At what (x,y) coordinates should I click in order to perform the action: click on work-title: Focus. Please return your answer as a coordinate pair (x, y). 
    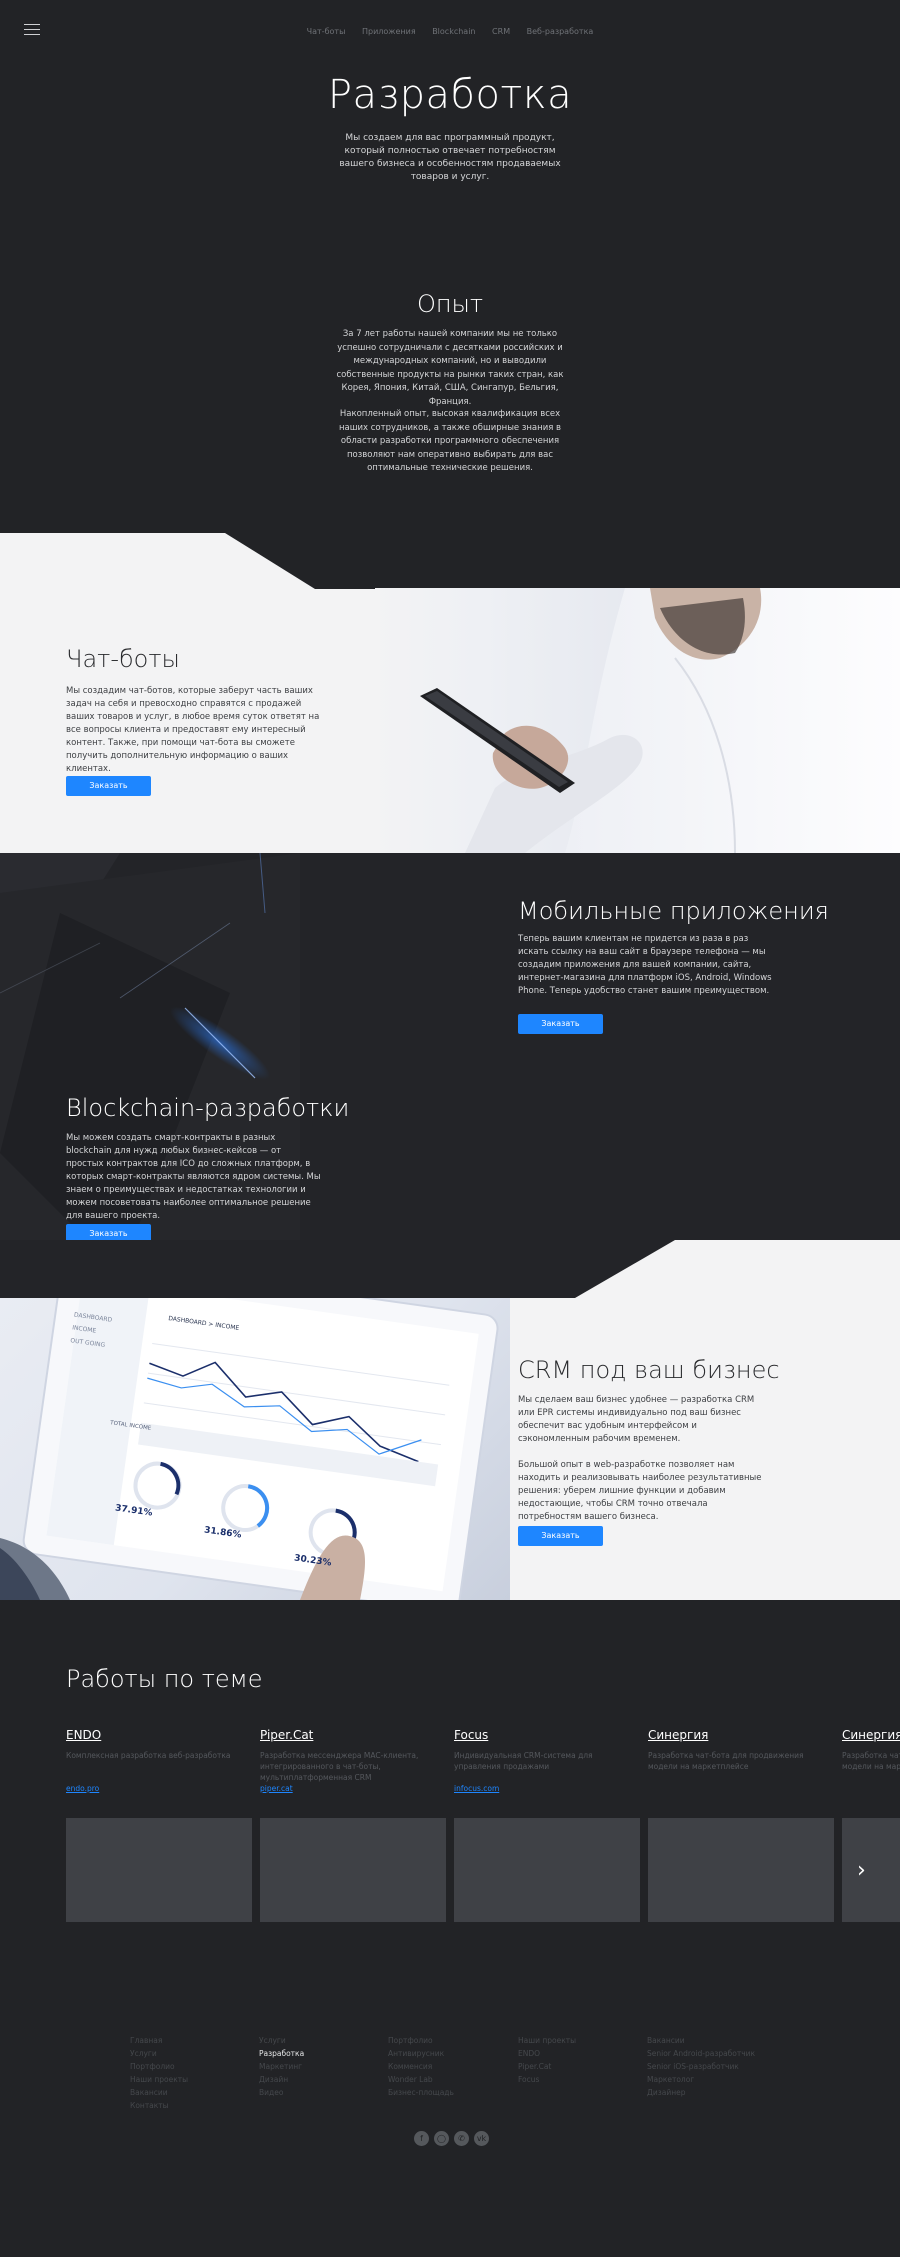
    Looking at the image, I should click on (547, 1735).